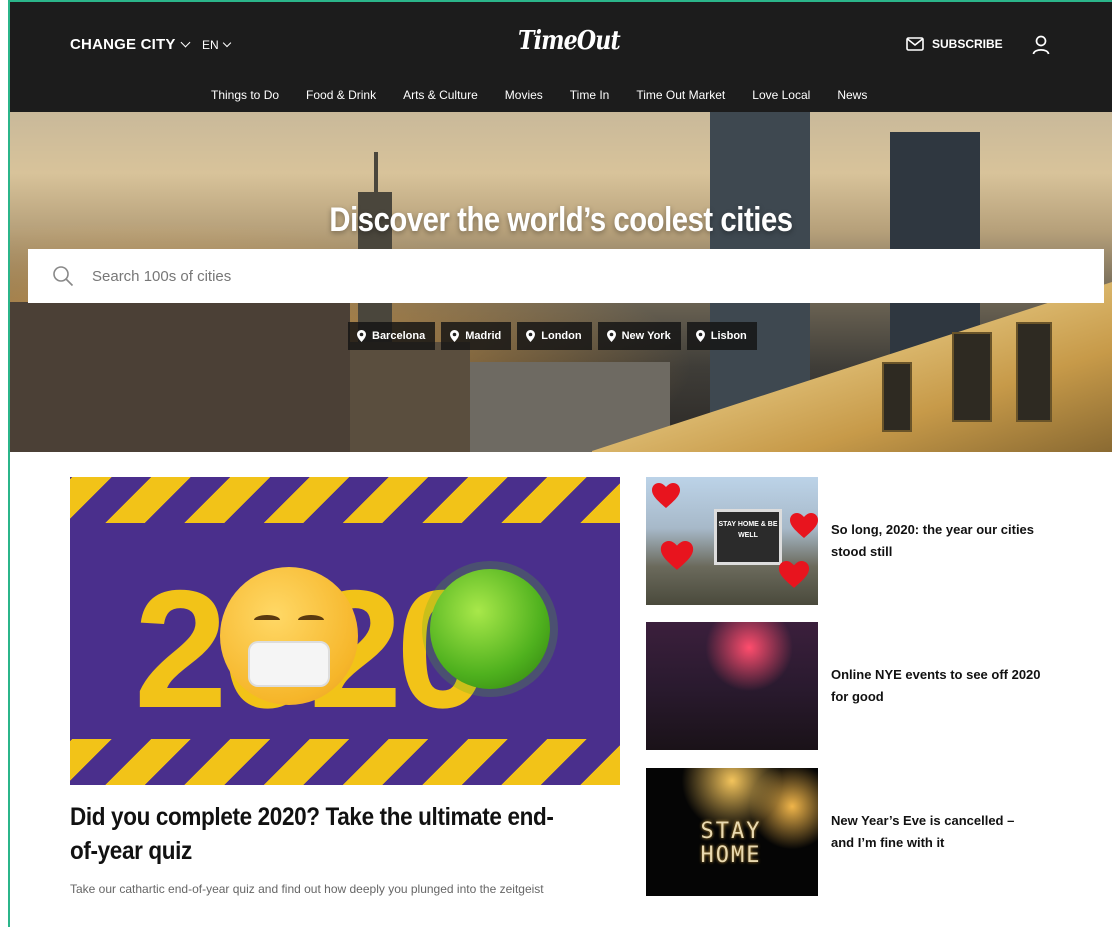 The image size is (1112, 927). Describe the element at coordinates (646, 336) in the screenshot. I see `city-pill-label: New York` at that location.